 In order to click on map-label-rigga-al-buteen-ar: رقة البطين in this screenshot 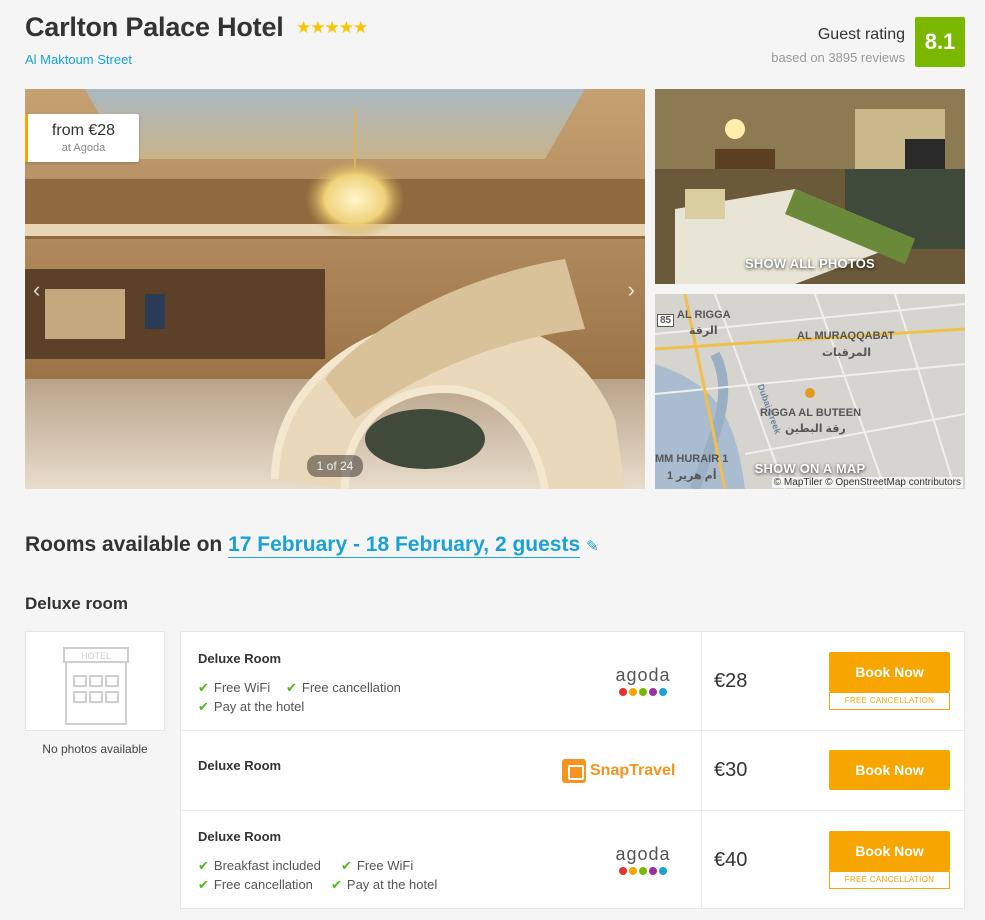, I will do `click(815, 429)`.